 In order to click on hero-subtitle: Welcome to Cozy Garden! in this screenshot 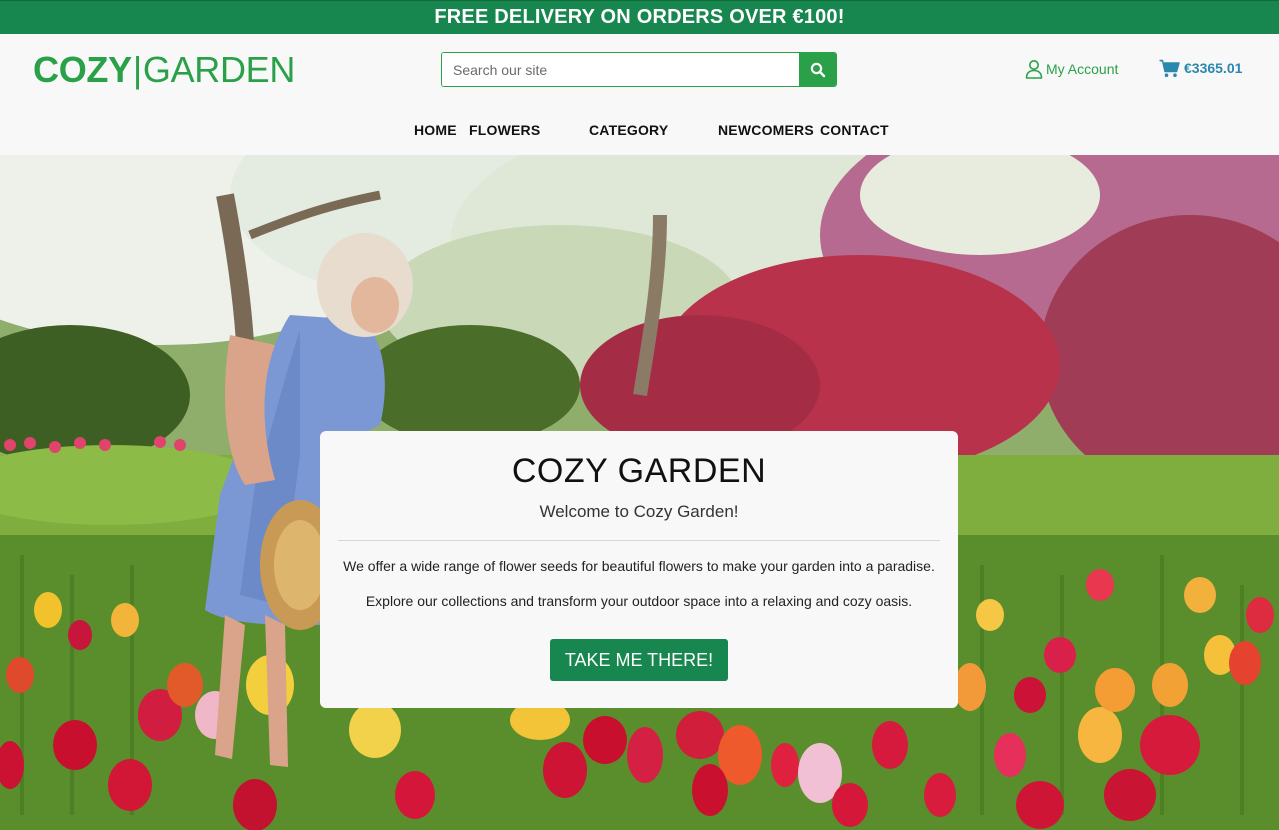, I will do `click(639, 511)`.